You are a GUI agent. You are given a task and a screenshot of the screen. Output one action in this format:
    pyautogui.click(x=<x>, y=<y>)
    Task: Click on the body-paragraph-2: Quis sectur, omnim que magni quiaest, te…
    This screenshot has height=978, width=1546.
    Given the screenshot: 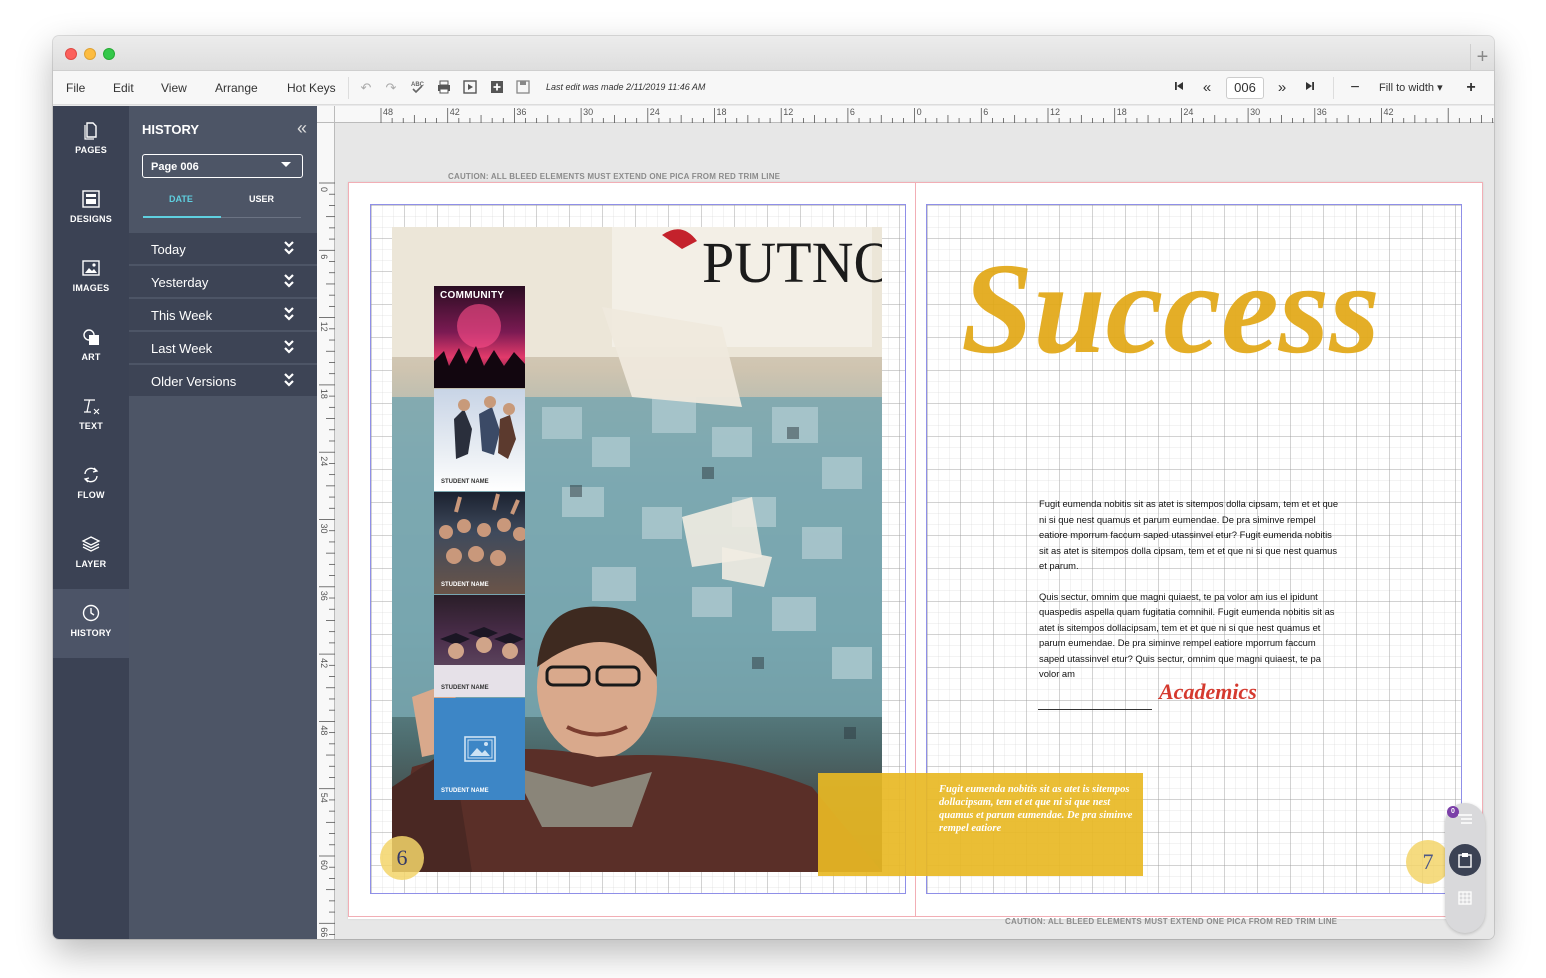 What is the action you would take?
    pyautogui.click(x=1187, y=635)
    